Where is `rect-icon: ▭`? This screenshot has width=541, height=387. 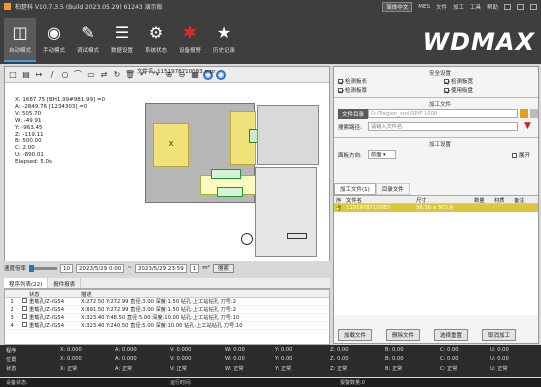
rect-icon: ▭ is located at coordinates (91, 75).